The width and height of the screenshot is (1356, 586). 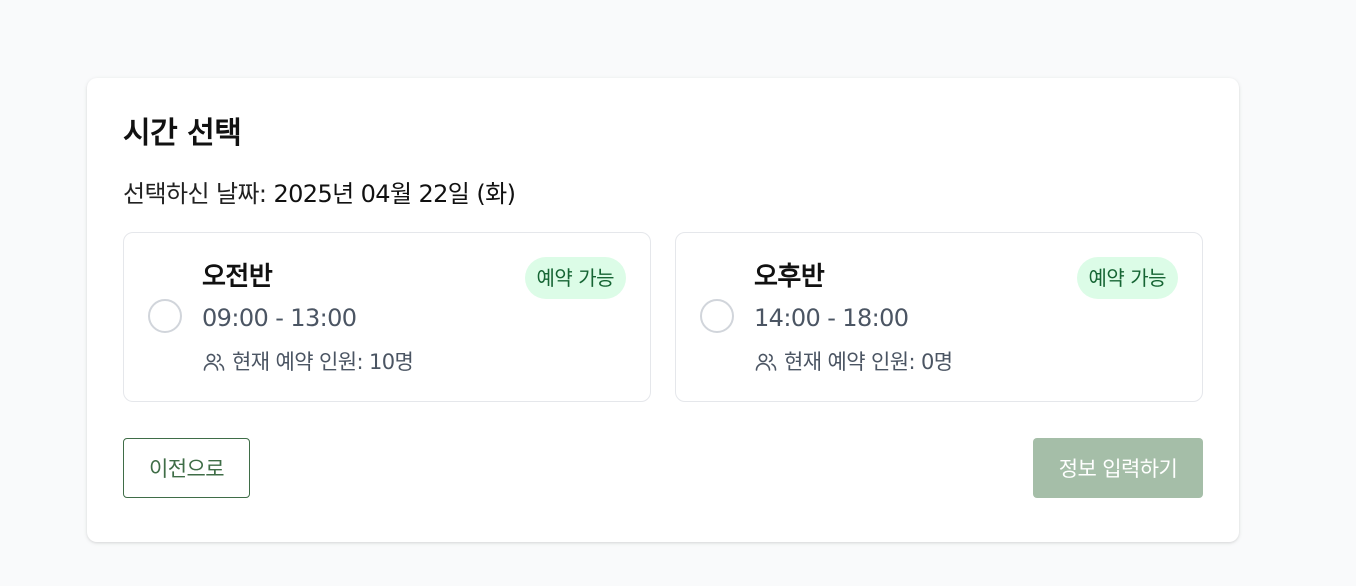 What do you see at coordinates (789, 277) in the screenshot?
I see `slot-name: 오후반` at bounding box center [789, 277].